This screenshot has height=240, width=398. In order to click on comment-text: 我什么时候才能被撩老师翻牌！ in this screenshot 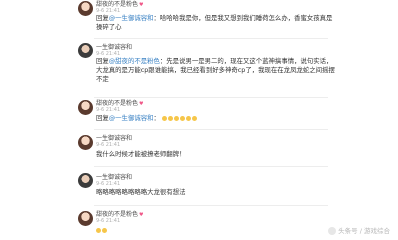, I will do `click(141, 154)`.